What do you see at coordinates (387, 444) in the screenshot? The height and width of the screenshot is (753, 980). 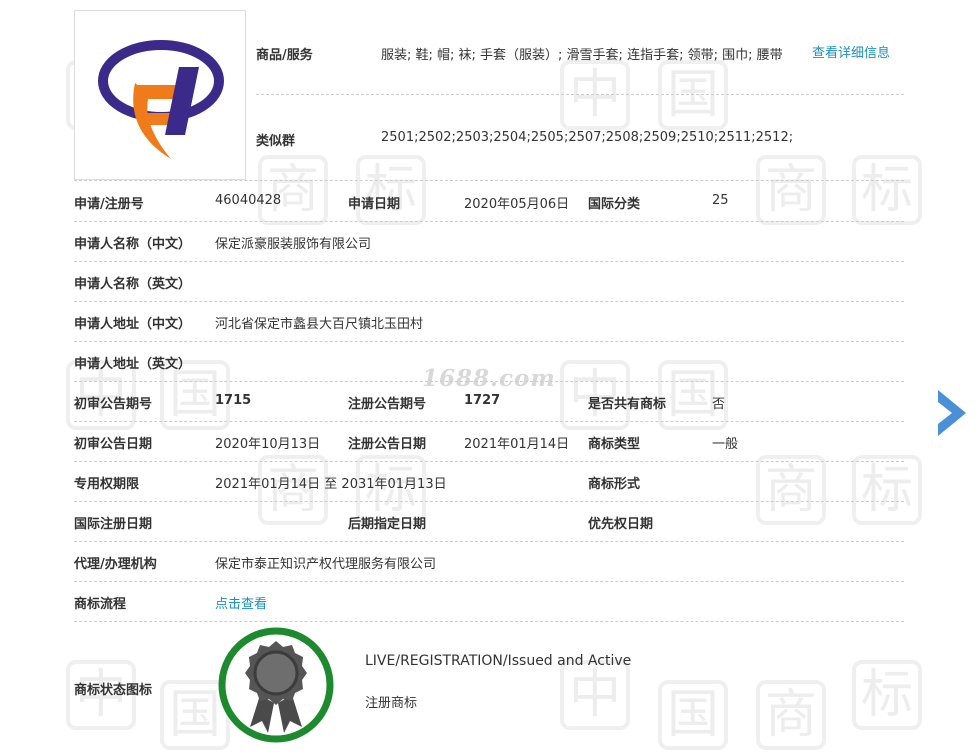 I see `reg-date-label: 注册公告日期` at bounding box center [387, 444].